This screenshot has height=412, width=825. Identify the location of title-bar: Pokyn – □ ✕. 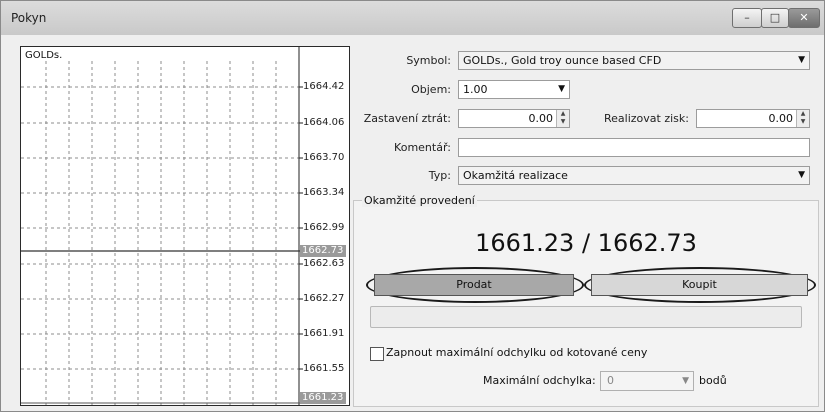
(412, 18).